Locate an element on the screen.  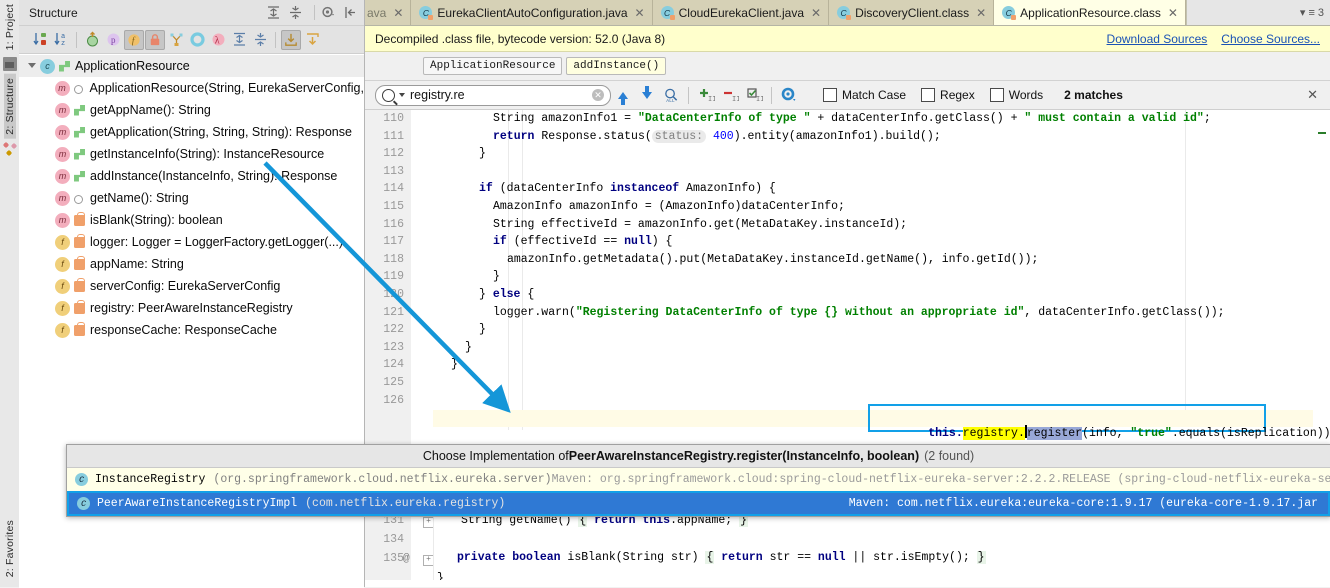
show-lambdas-icon: λ is located at coordinates (218, 40).